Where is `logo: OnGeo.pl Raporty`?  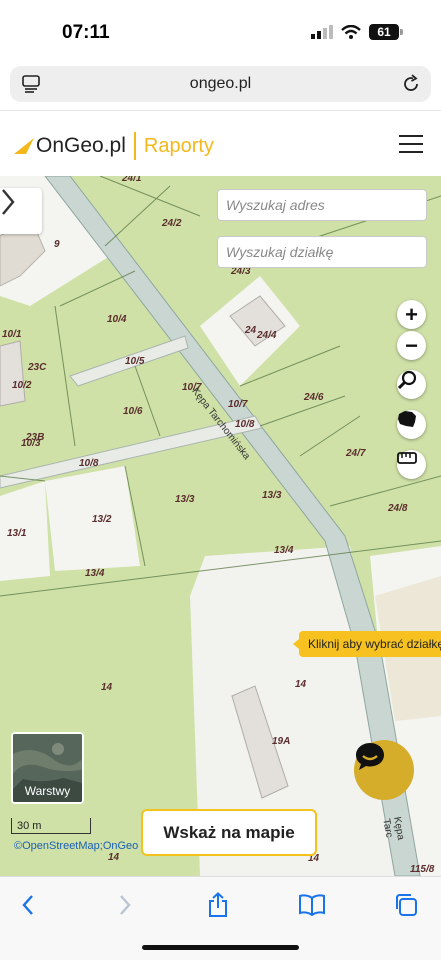 logo: OnGeo.pl Raporty is located at coordinates (114, 146).